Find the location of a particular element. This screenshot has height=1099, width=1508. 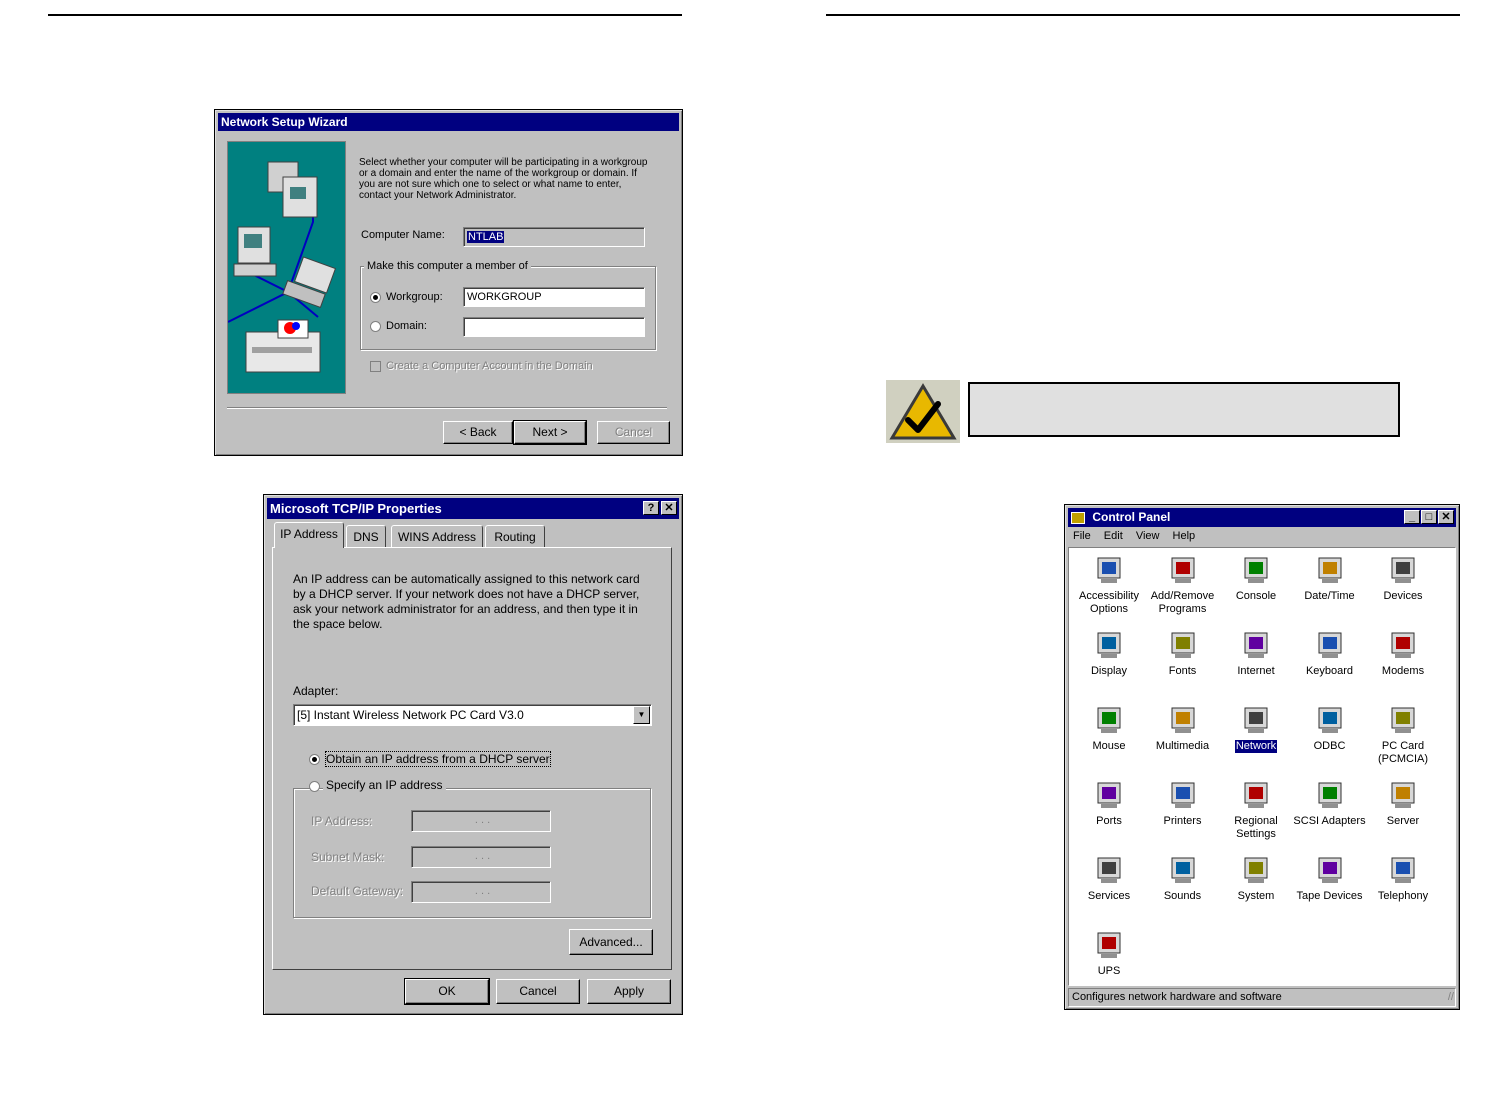

left-page-top-rule is located at coordinates (365, 15).